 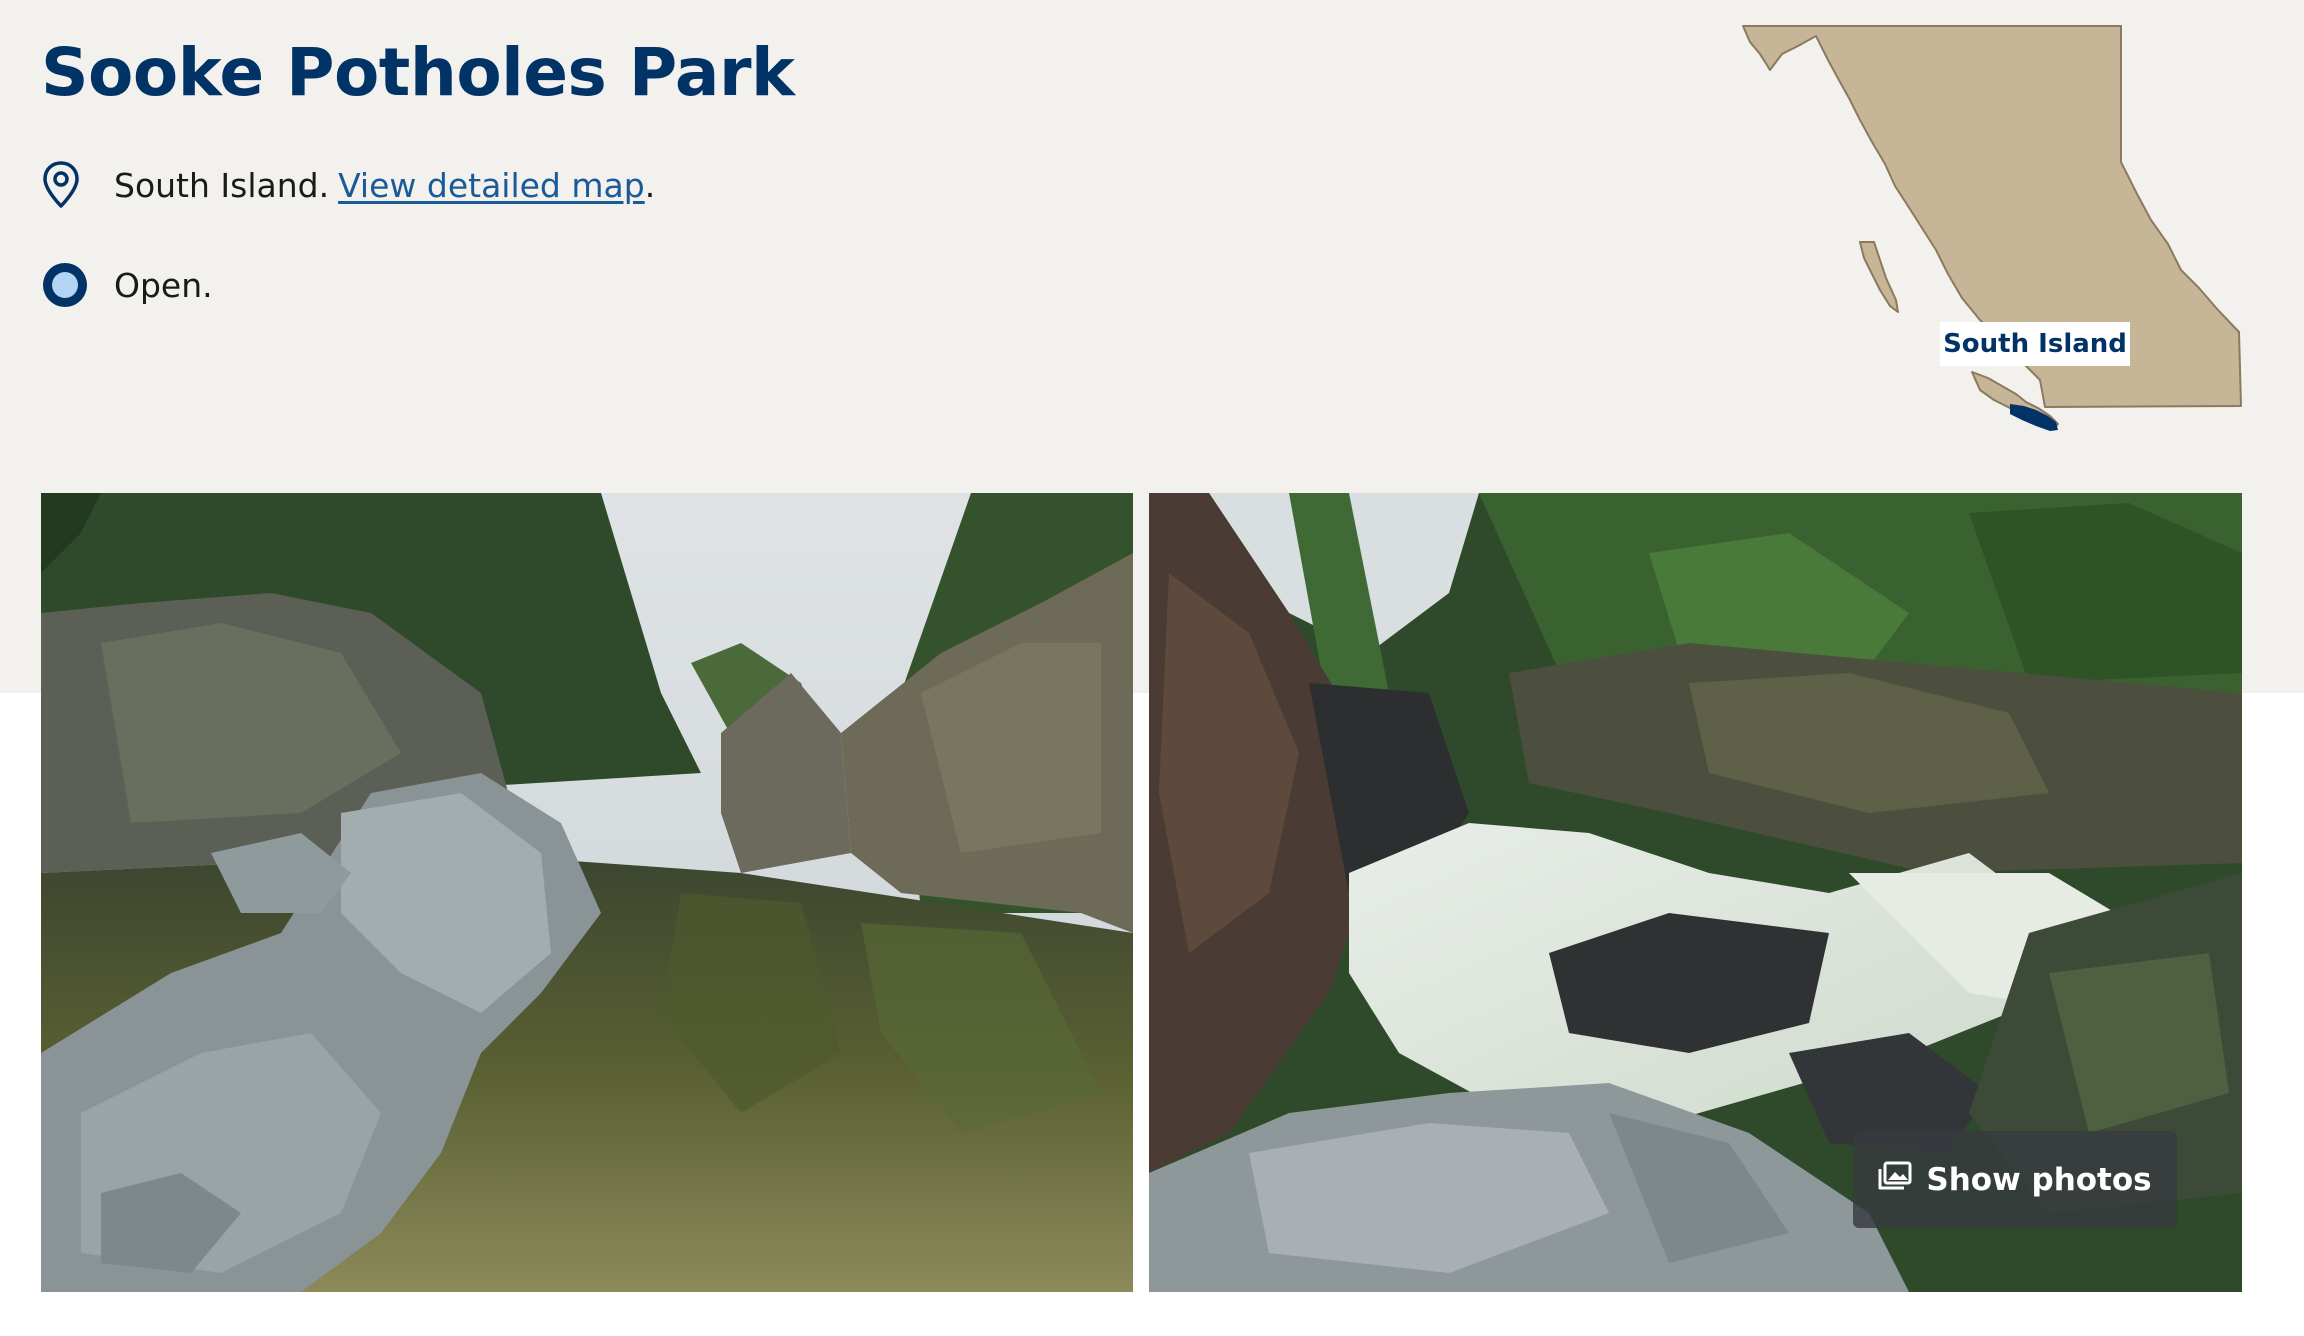 I want to click on status-row: Open., so click(x=127, y=285).